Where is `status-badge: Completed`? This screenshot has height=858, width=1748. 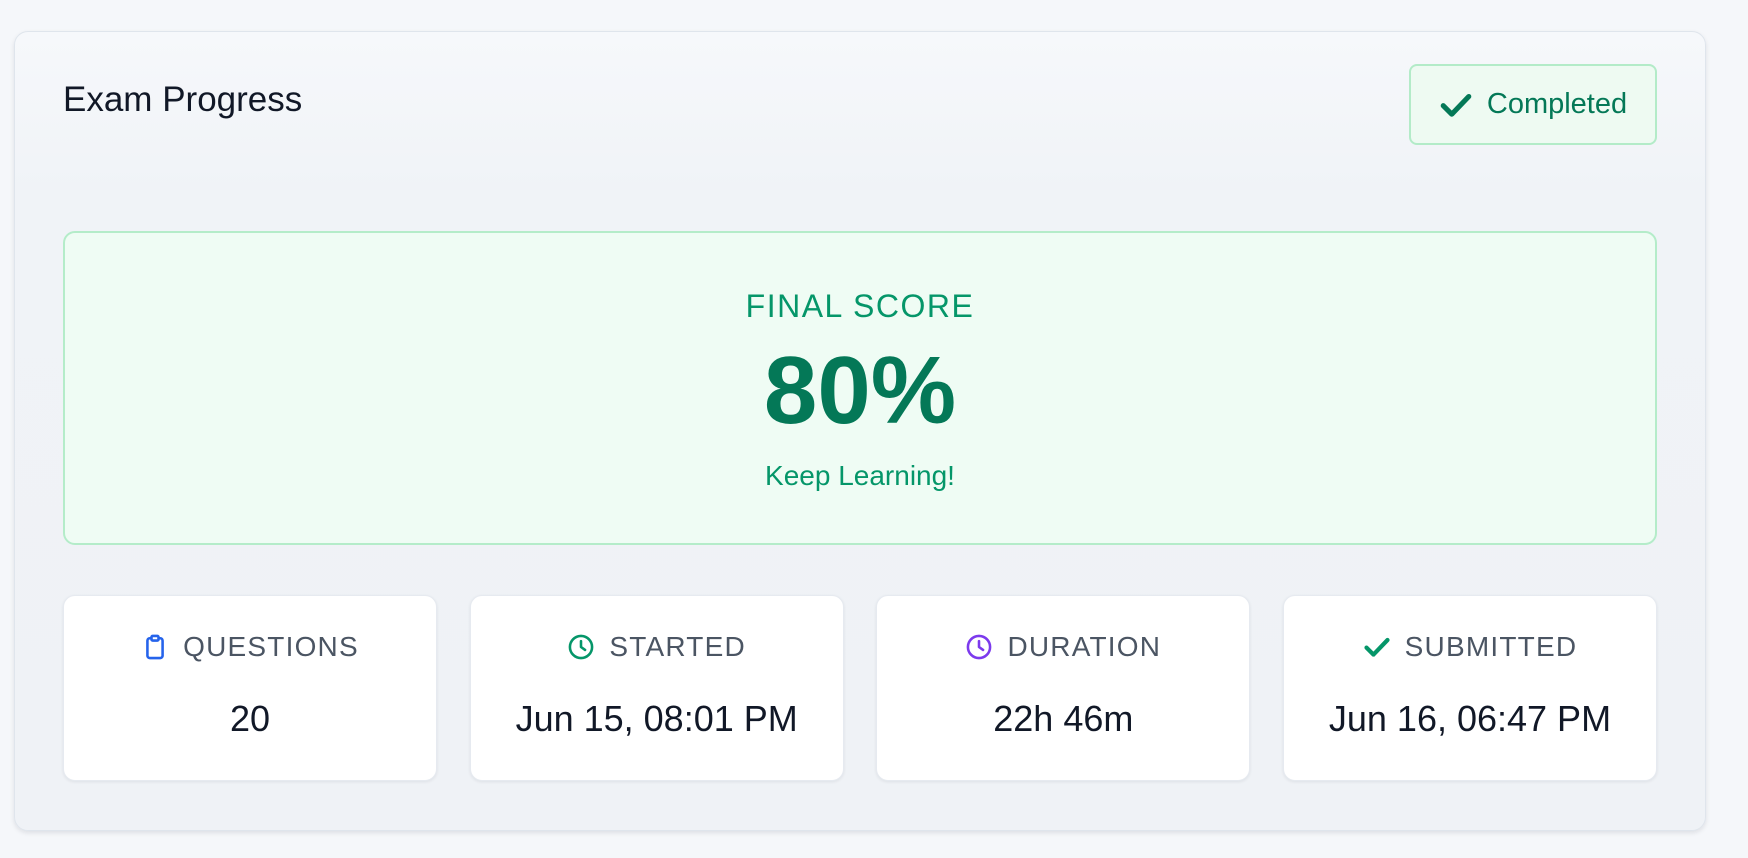
status-badge: Completed is located at coordinates (1533, 104).